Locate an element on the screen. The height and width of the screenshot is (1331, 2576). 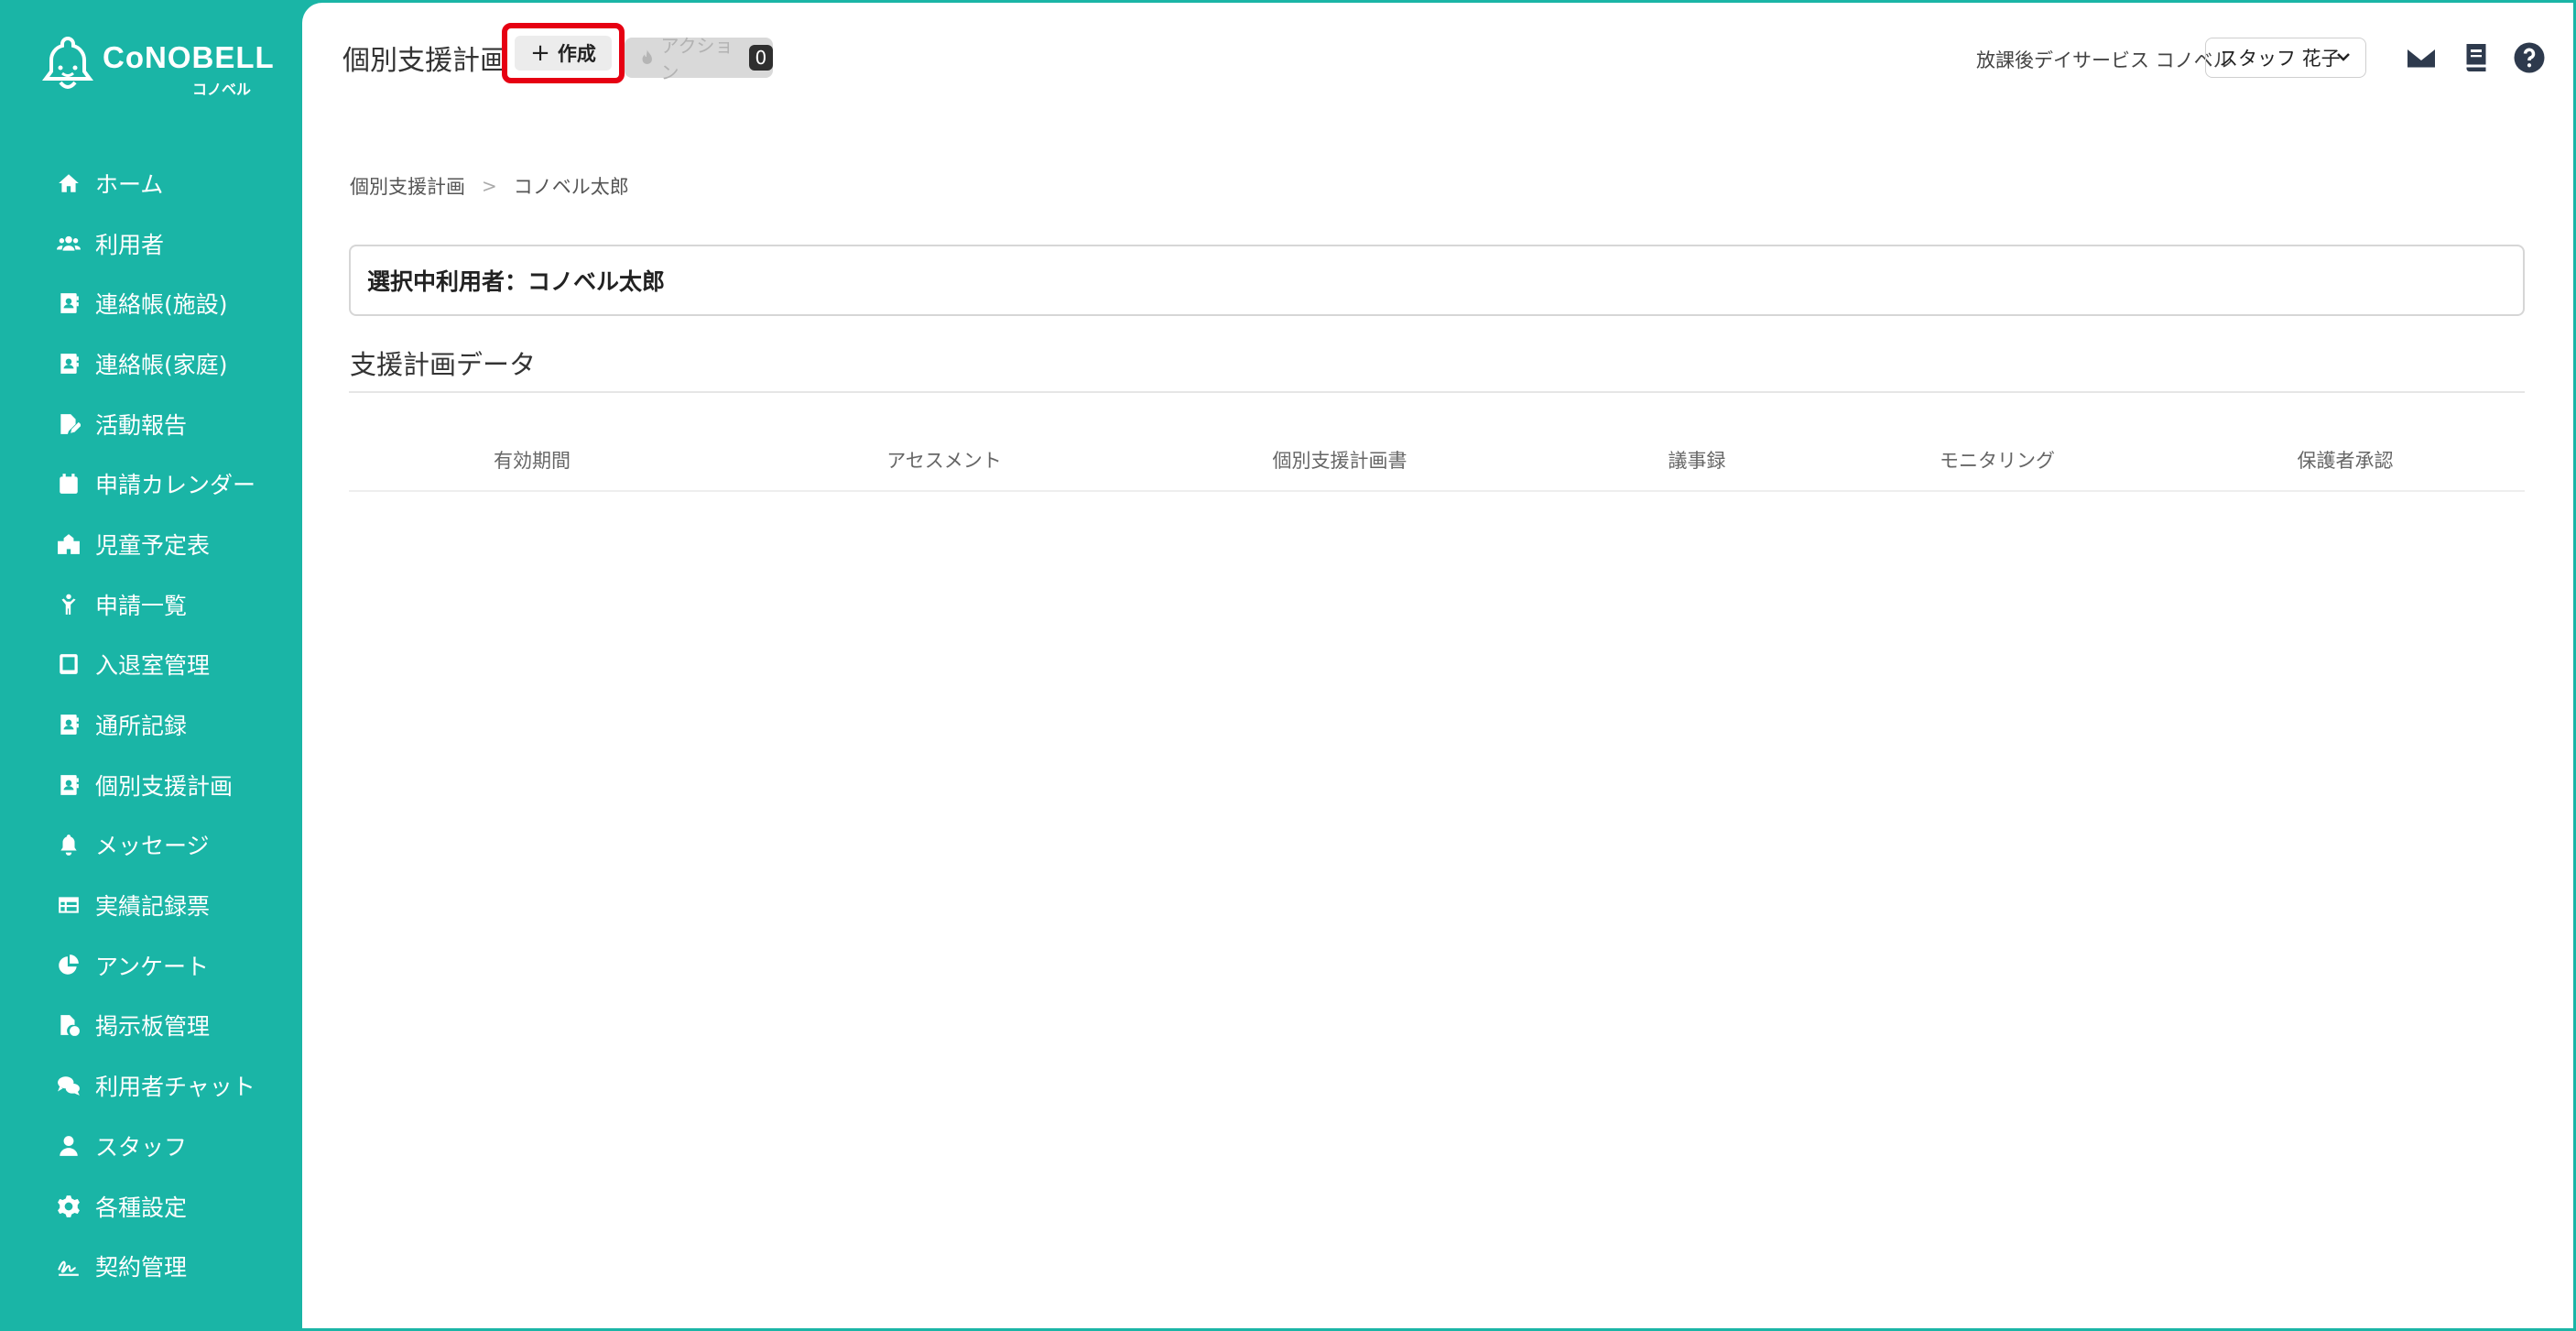
sidebar-item-label: 申請一覧 is located at coordinates (141, 605).